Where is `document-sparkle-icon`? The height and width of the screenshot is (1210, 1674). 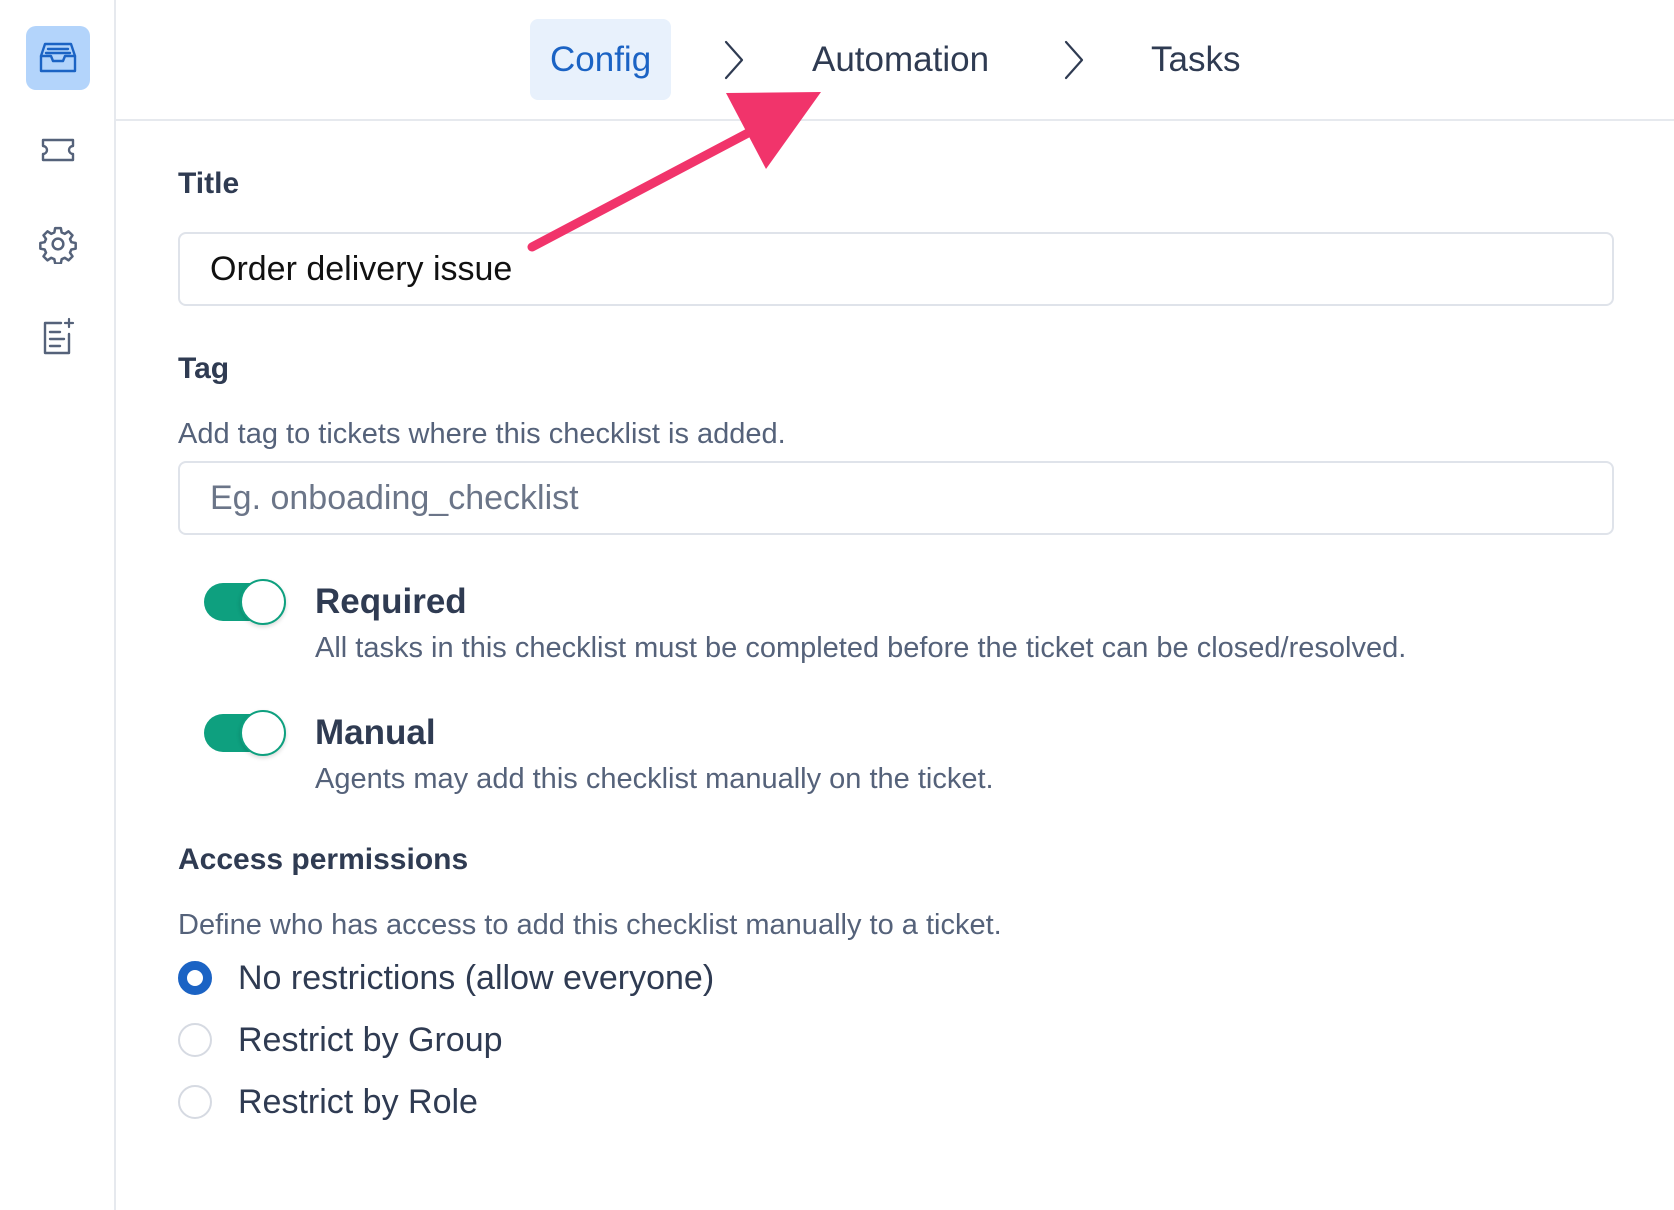 document-sparkle-icon is located at coordinates (58, 336).